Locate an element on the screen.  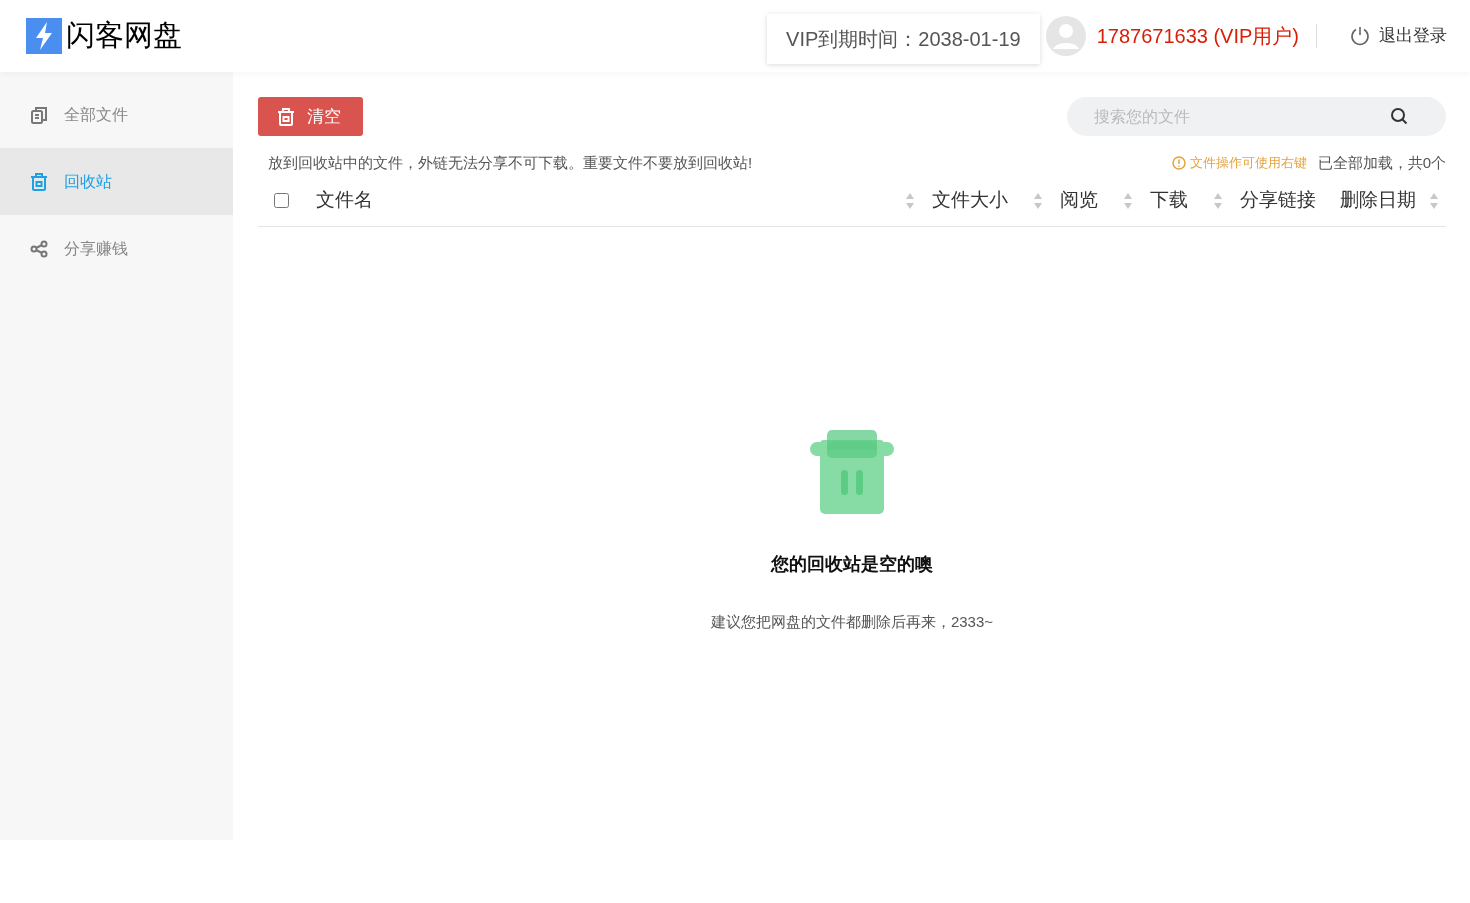
files-icon is located at coordinates (39, 114).